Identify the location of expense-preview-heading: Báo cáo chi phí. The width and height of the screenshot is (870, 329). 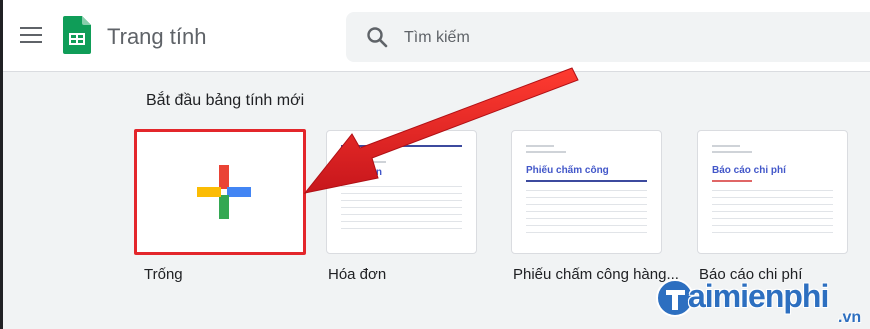
(749, 170).